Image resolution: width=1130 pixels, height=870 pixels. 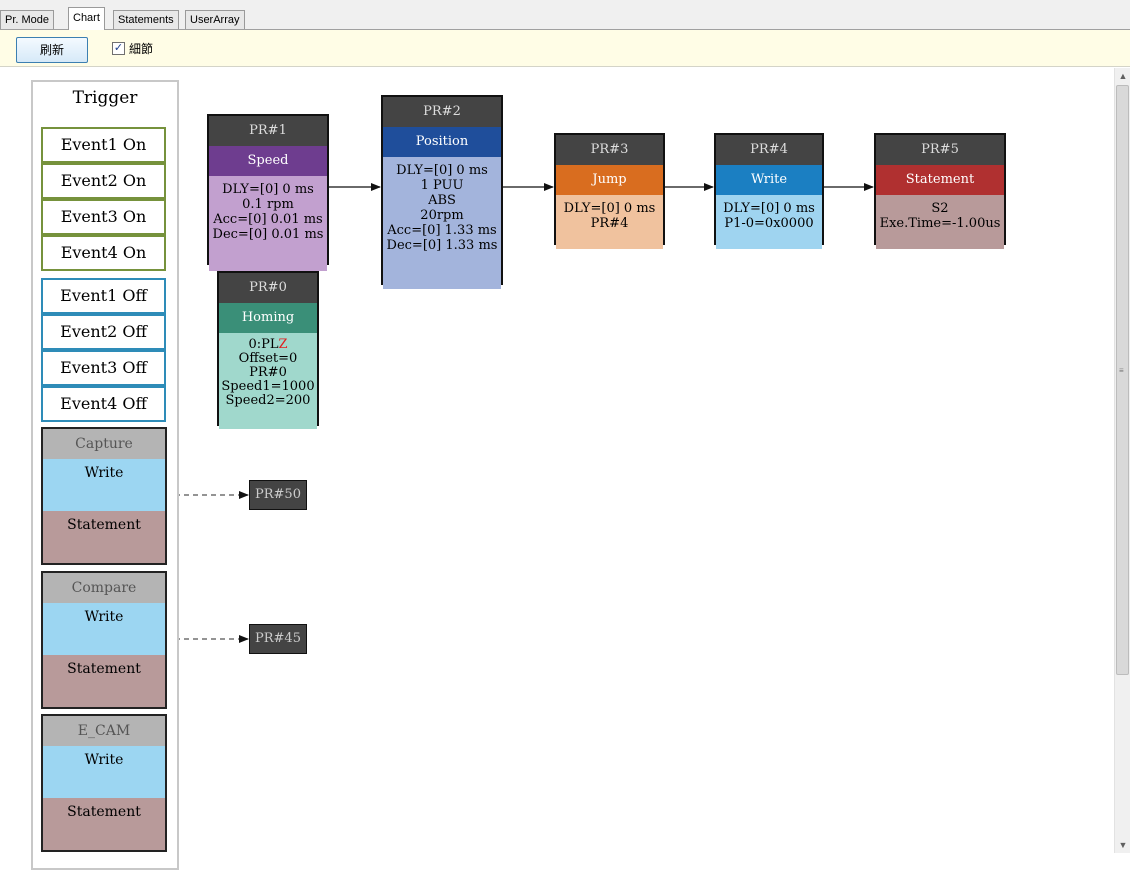 What do you see at coordinates (565, 48) in the screenshot?
I see `toolbar: 刷新 ✓ 細節` at bounding box center [565, 48].